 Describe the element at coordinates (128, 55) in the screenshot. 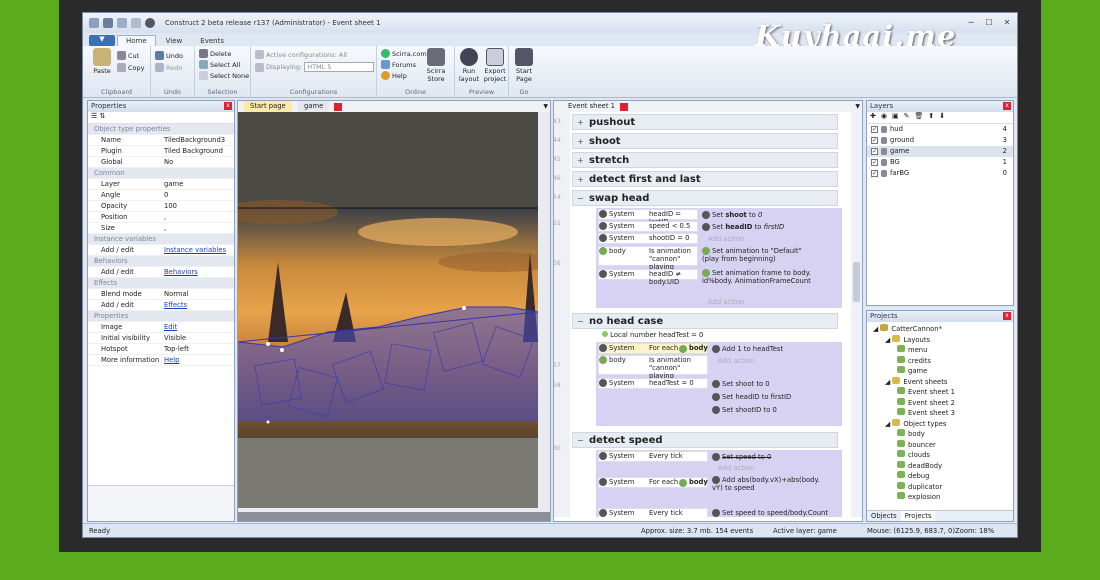

I see `cut-button: Cut` at that location.